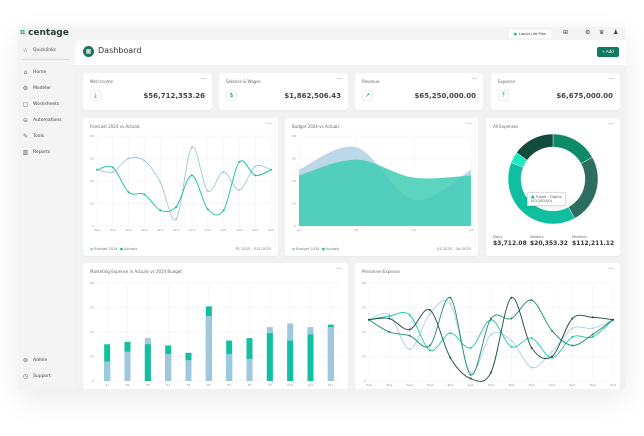 The width and height of the screenshot is (644, 436). I want to click on kpi-card-revenue: Revenue ··· ↗ $65,250,000.00, so click(419, 91).